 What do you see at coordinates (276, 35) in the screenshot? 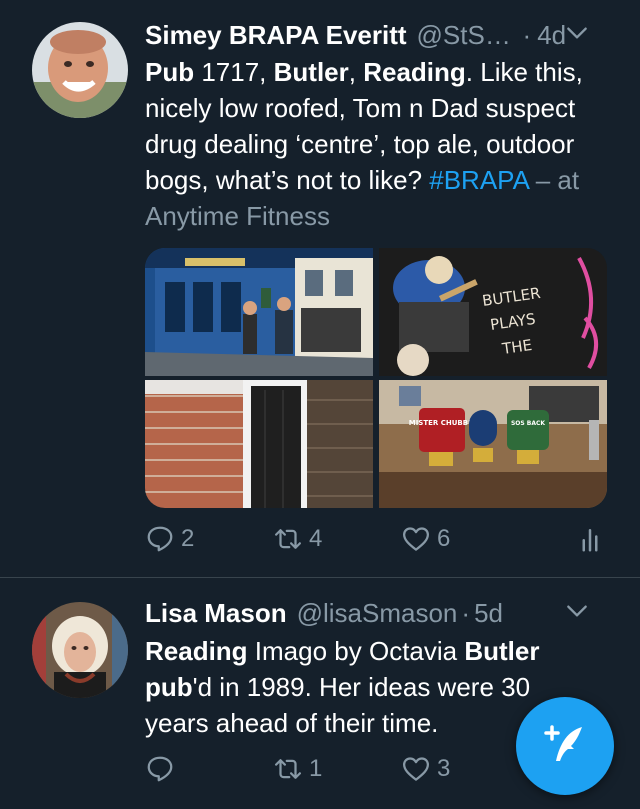
I see `display-name: Simey BRAPA Everitt` at bounding box center [276, 35].